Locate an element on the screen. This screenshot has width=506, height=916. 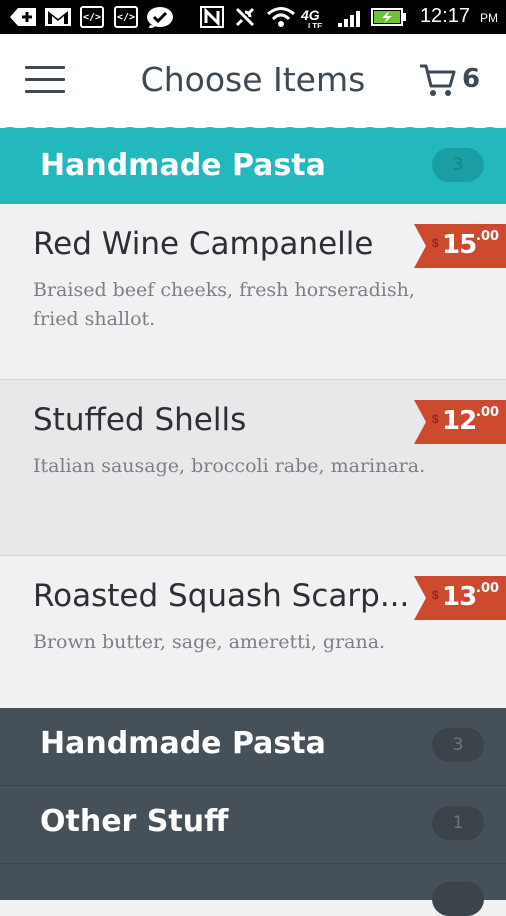
cart-icon is located at coordinates (438, 80).